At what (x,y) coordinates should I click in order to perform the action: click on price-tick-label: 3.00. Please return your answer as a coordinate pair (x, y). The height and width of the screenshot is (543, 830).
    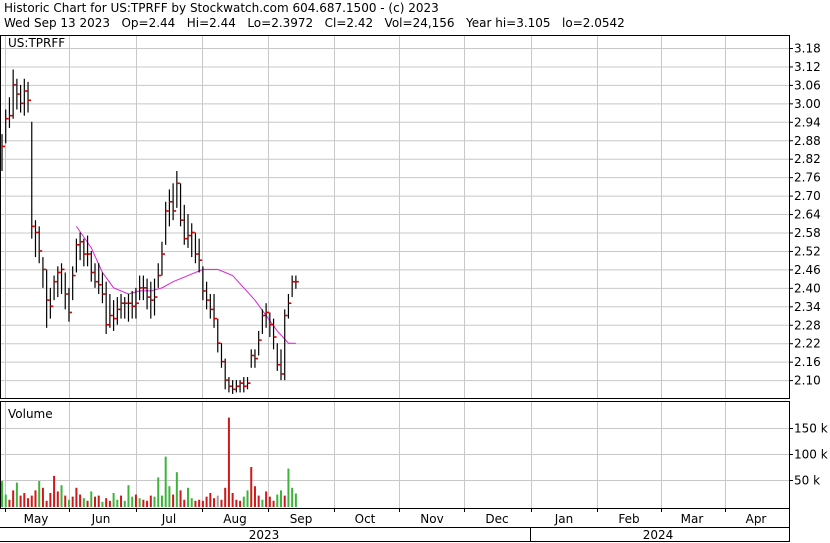
    Looking at the image, I should click on (807, 104).